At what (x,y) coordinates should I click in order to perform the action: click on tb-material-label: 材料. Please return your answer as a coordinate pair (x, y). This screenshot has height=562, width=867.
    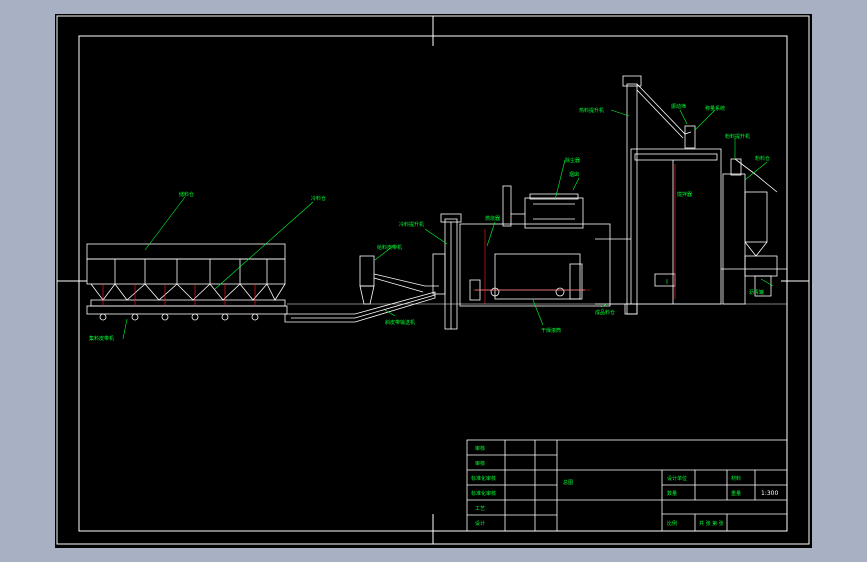
    Looking at the image, I should click on (736, 478).